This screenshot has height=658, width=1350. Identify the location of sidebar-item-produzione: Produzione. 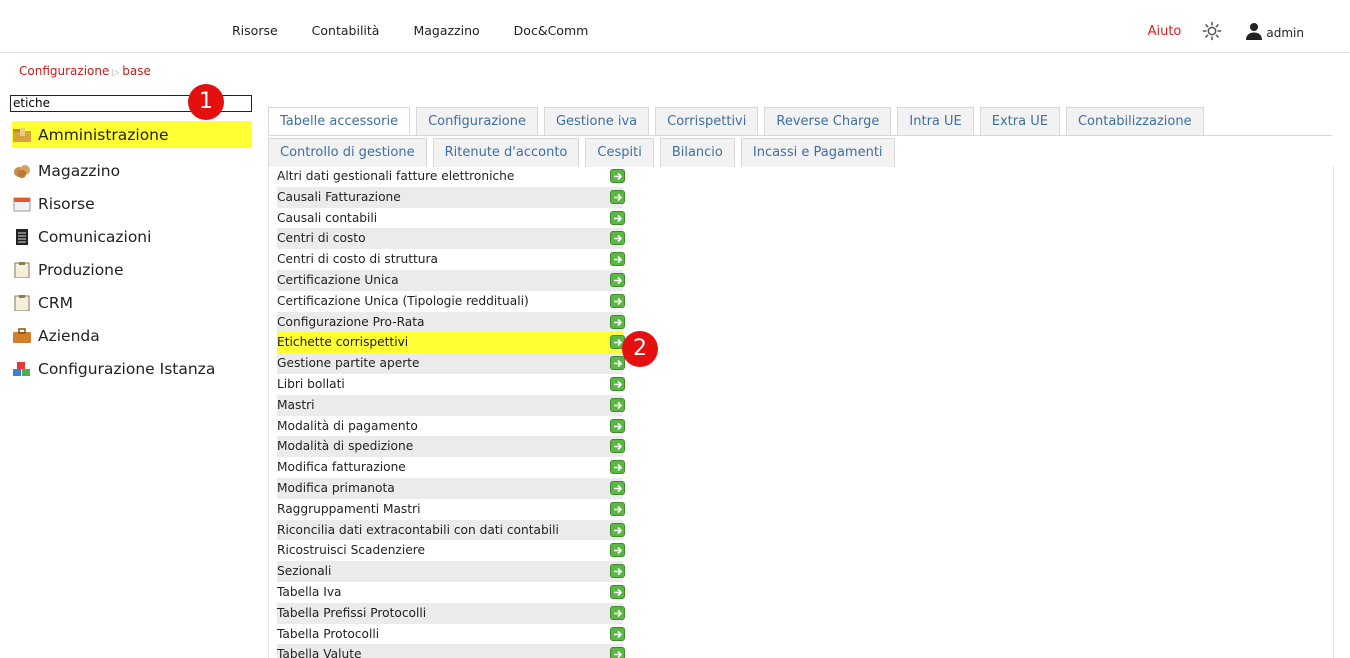
(132, 269).